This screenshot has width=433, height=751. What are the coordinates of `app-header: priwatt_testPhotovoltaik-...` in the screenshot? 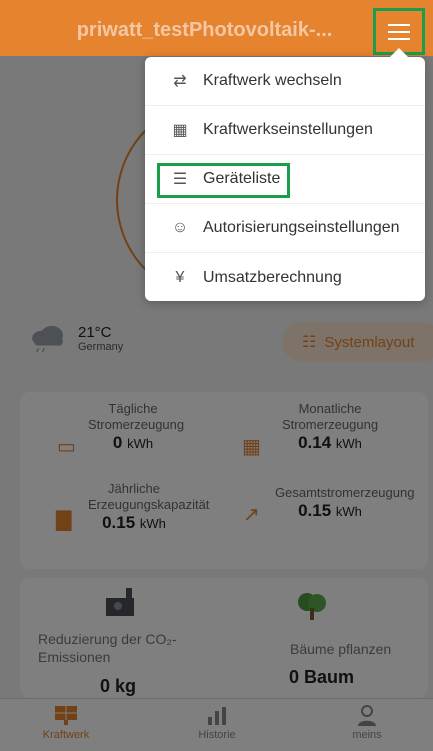 It's located at (216, 28).